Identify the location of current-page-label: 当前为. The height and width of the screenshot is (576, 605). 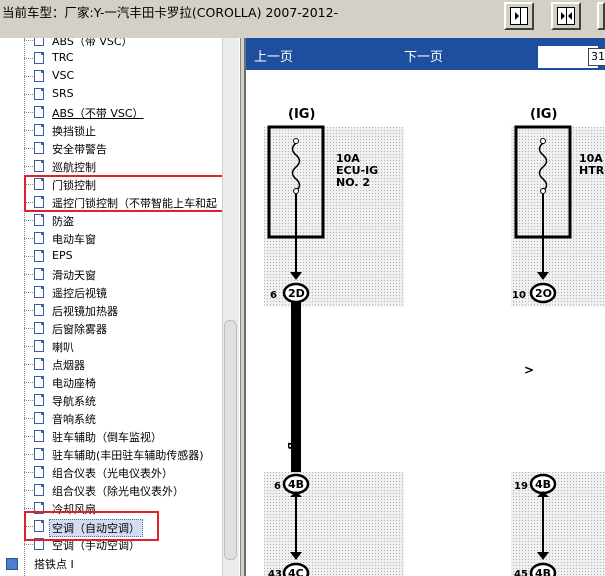
(562, 62).